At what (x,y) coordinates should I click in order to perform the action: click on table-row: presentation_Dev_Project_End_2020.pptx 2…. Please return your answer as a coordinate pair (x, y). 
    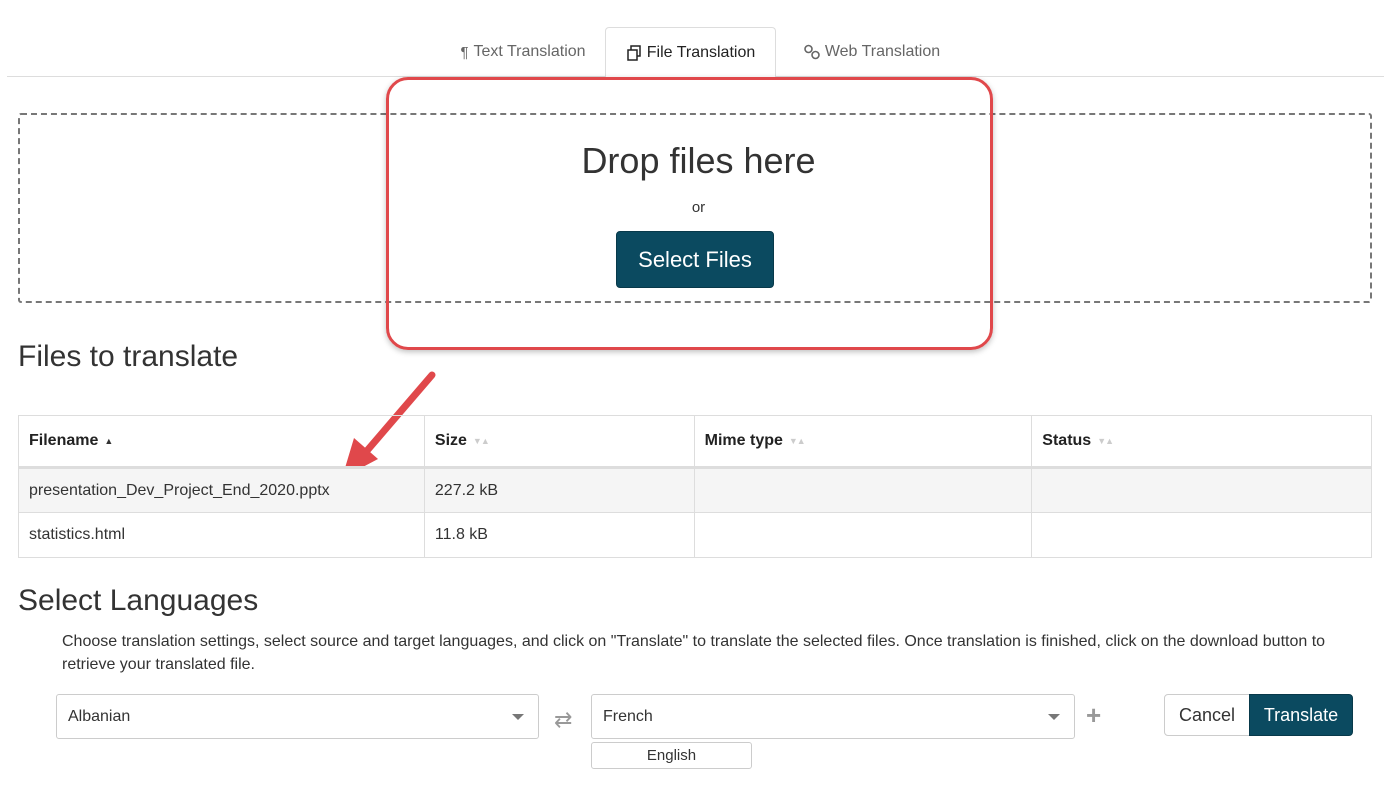
    Looking at the image, I should click on (695, 490).